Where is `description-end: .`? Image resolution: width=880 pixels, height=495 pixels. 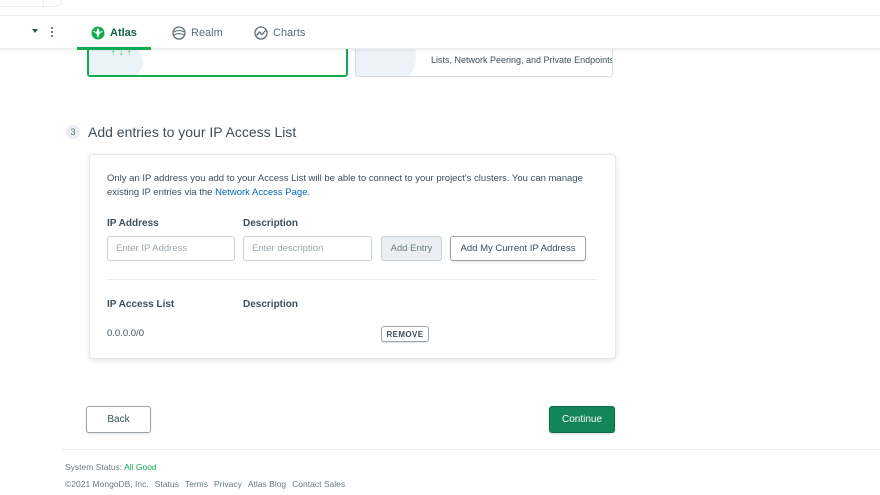 description-end: . is located at coordinates (309, 192).